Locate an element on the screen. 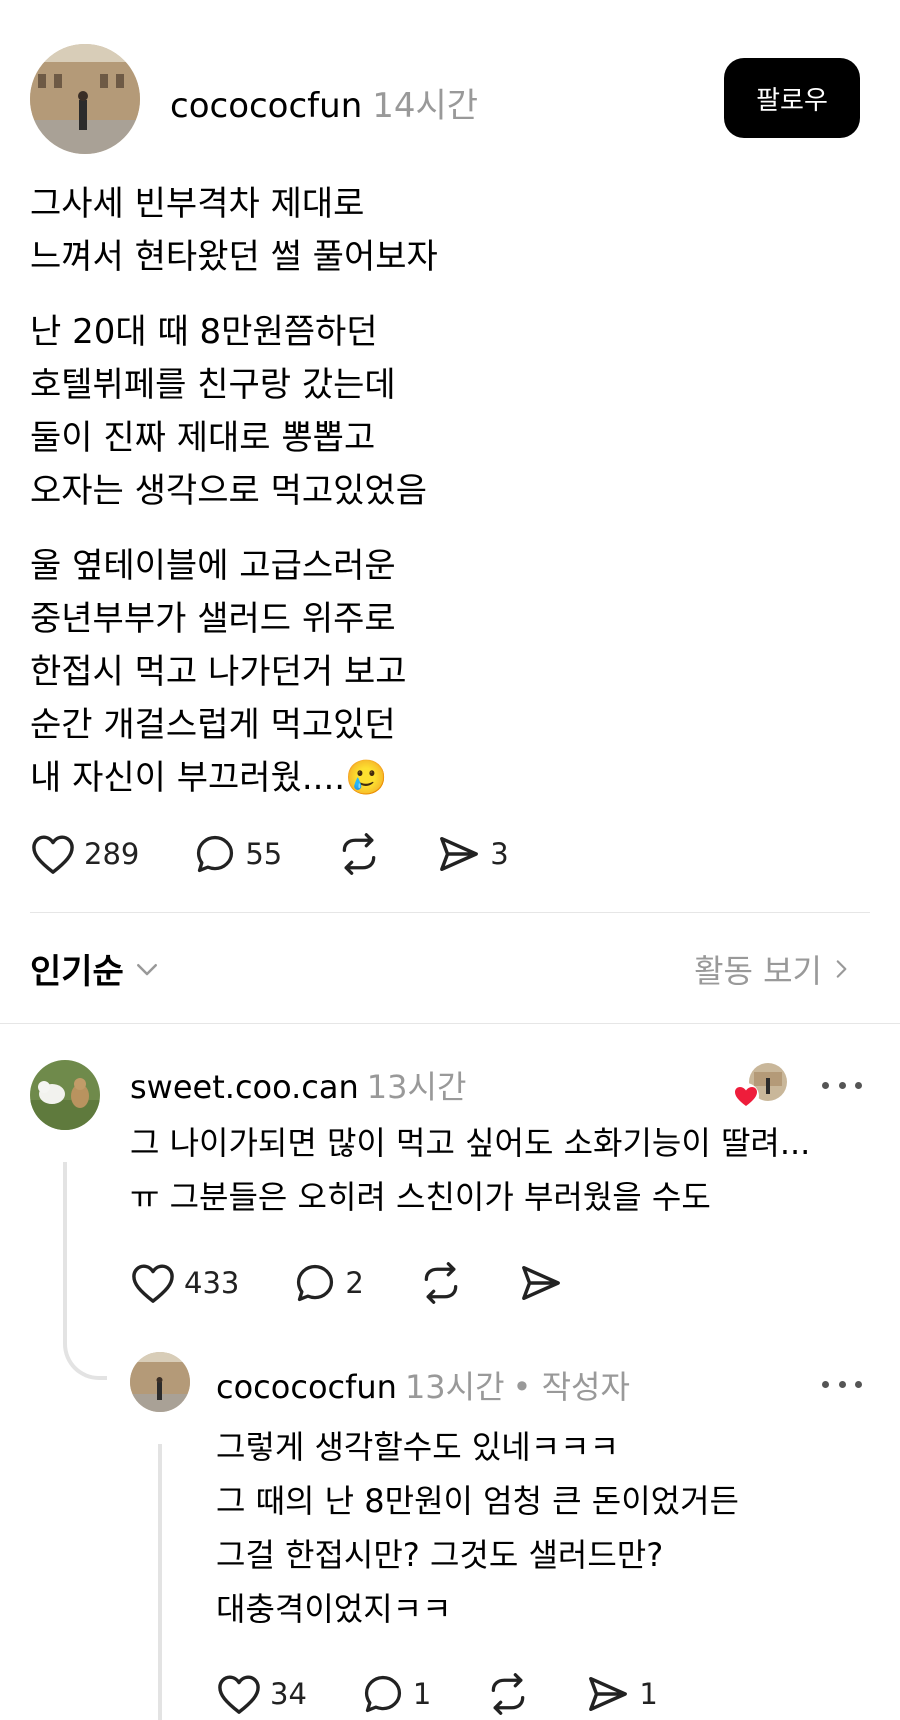 Image resolution: width=900 pixels, height=1720 pixels. reply-line: 그 때의 난 8만원이 엄청 큰 돈이었거든 is located at coordinates (477, 1501).